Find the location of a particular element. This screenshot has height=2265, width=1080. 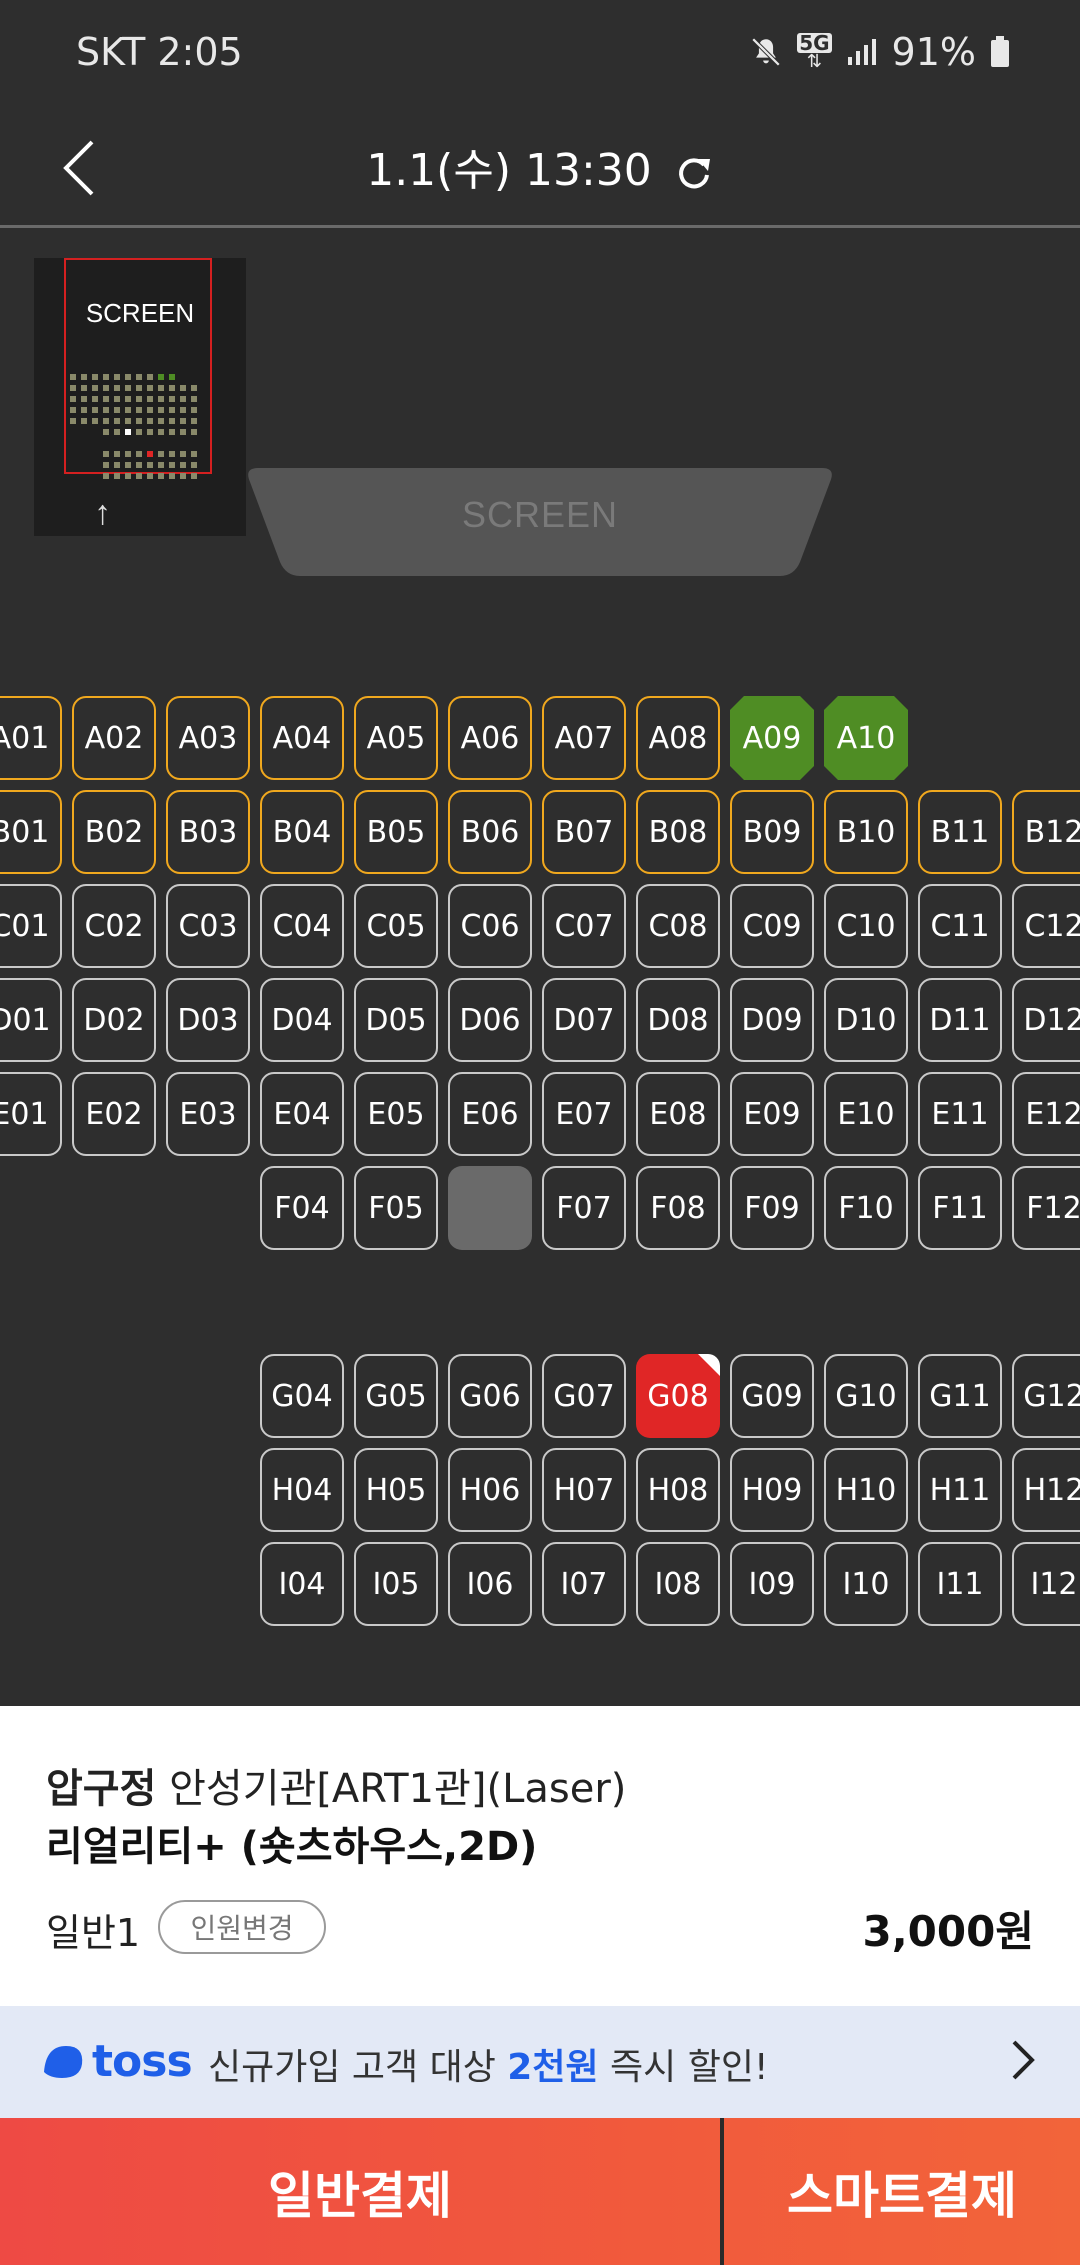

seat-B11: B11 is located at coordinates (960, 832).